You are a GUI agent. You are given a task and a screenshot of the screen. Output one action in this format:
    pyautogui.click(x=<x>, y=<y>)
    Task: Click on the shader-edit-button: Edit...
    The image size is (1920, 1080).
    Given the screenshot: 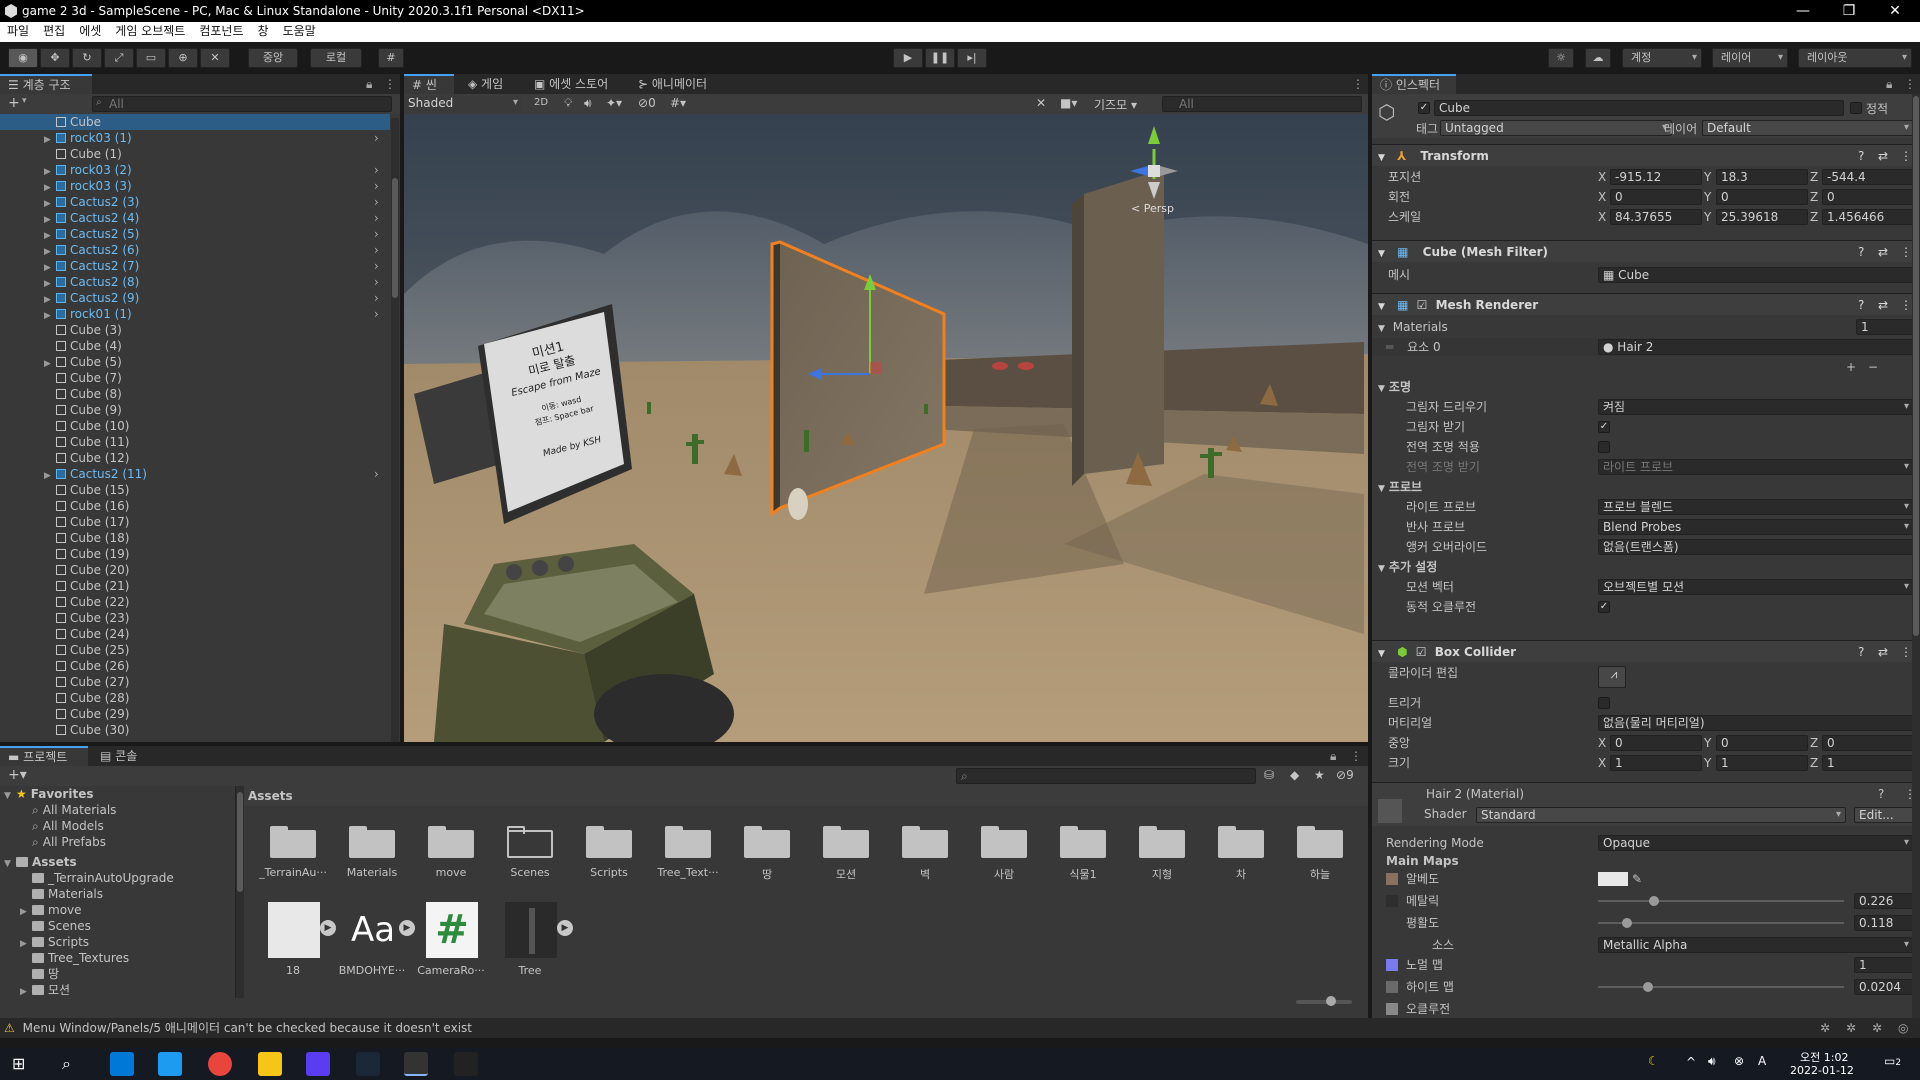 What is the action you would take?
    pyautogui.click(x=1884, y=815)
    